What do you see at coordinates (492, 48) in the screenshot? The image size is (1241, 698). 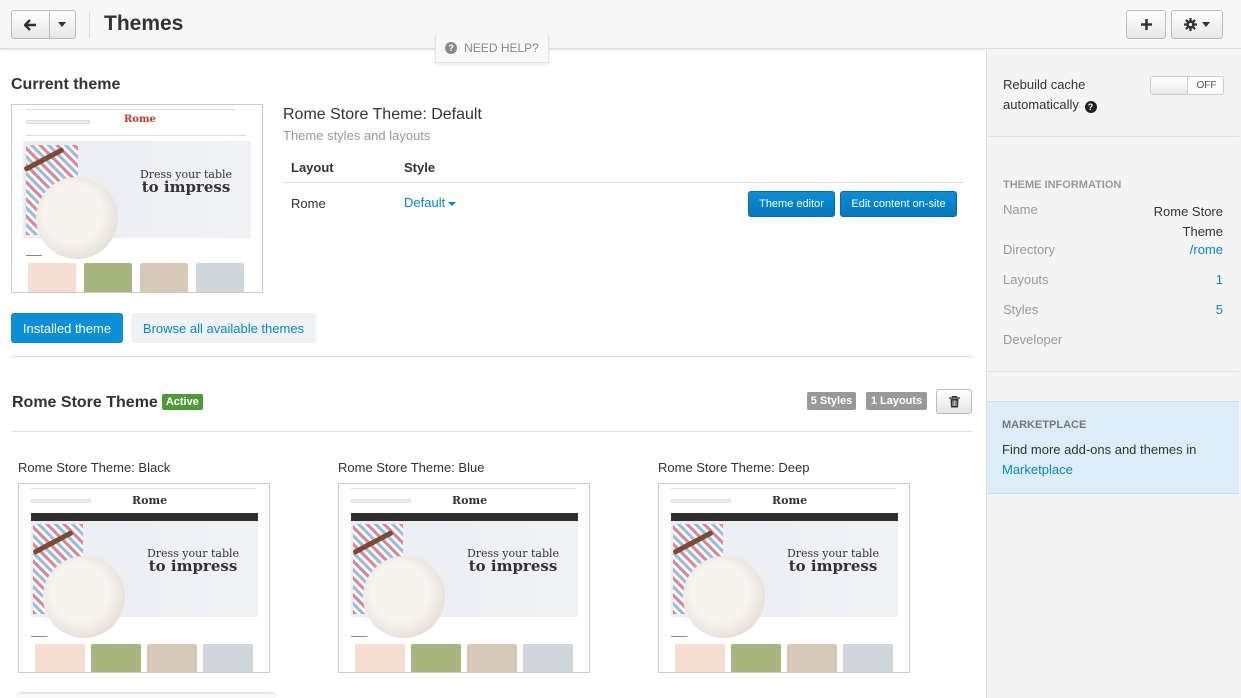 I see `need-help-tab: ? NEED HELP?` at bounding box center [492, 48].